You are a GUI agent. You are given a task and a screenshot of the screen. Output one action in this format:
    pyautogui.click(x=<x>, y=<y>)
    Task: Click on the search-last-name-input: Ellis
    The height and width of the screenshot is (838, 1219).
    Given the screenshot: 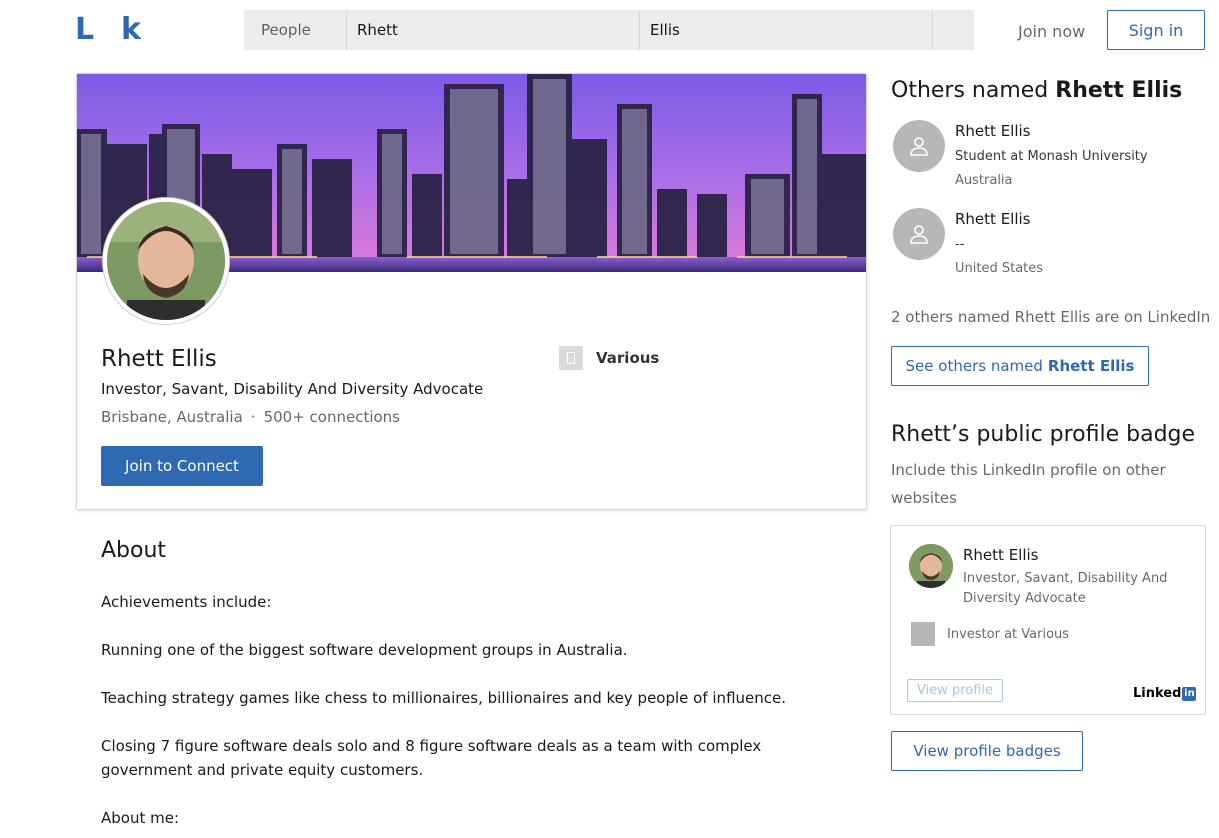 What is the action you would take?
    pyautogui.click(x=786, y=30)
    